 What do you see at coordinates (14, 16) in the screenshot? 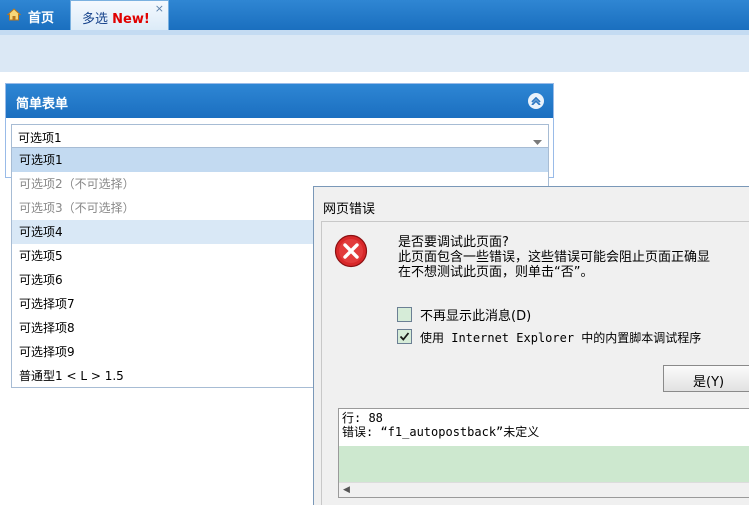
I see `home-icon` at bounding box center [14, 16].